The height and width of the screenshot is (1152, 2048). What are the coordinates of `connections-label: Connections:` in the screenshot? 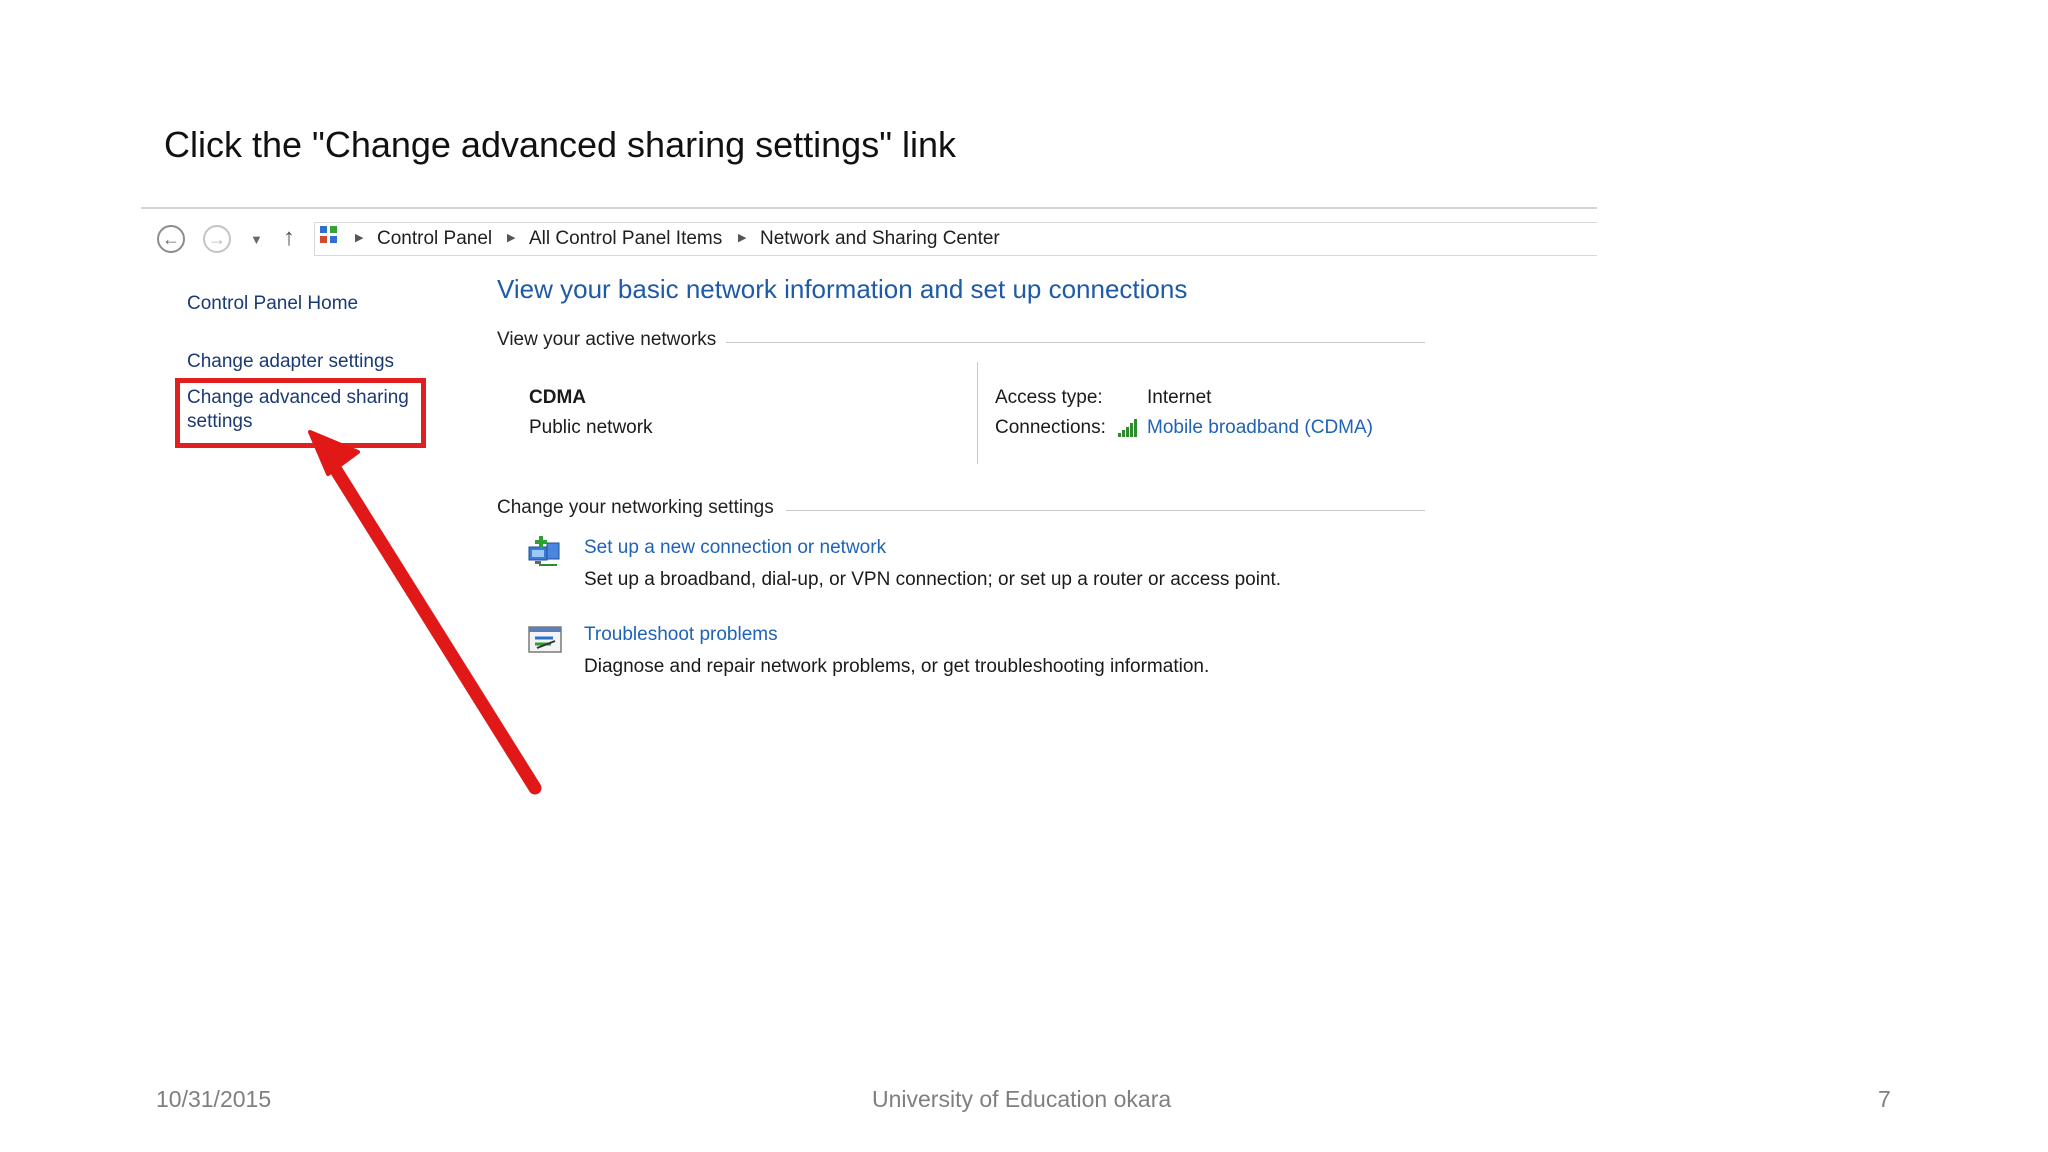 It's located at (1050, 427).